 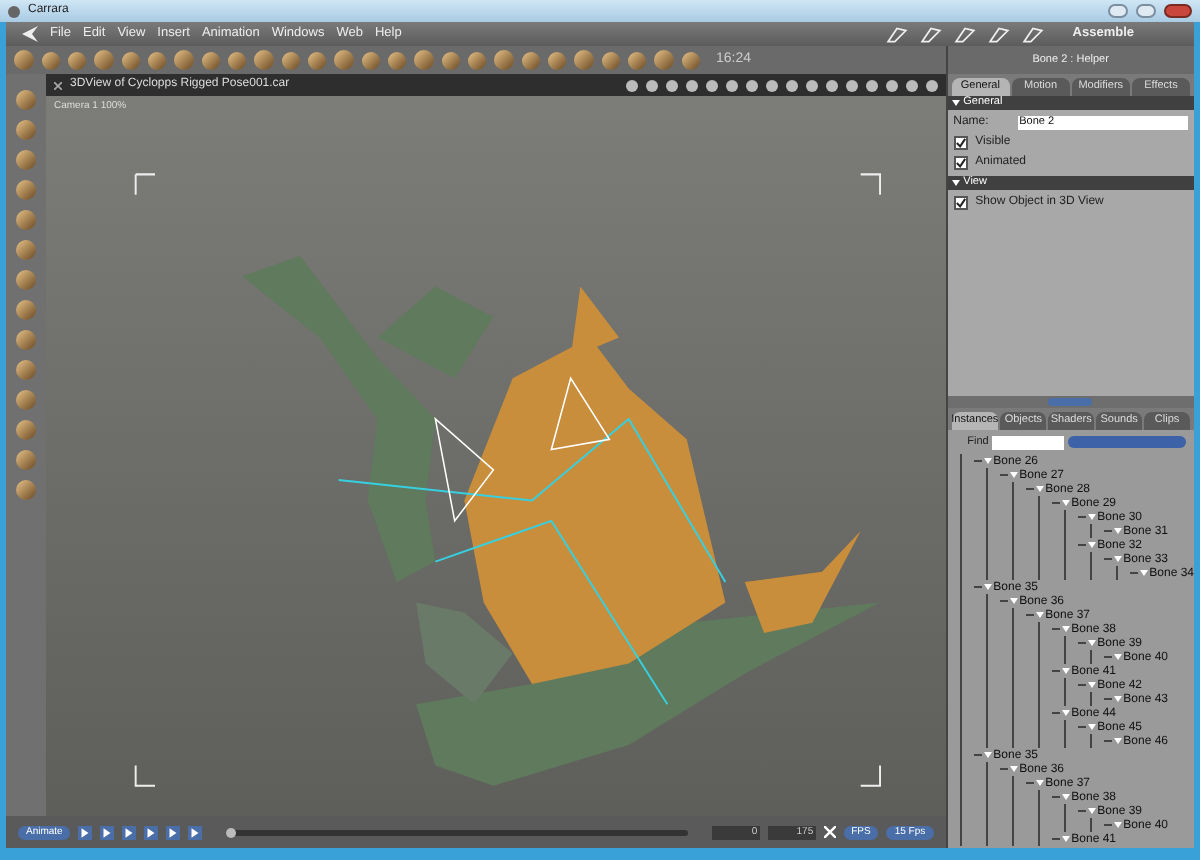 What do you see at coordinates (1146, 11) in the screenshot?
I see `maximize-button` at bounding box center [1146, 11].